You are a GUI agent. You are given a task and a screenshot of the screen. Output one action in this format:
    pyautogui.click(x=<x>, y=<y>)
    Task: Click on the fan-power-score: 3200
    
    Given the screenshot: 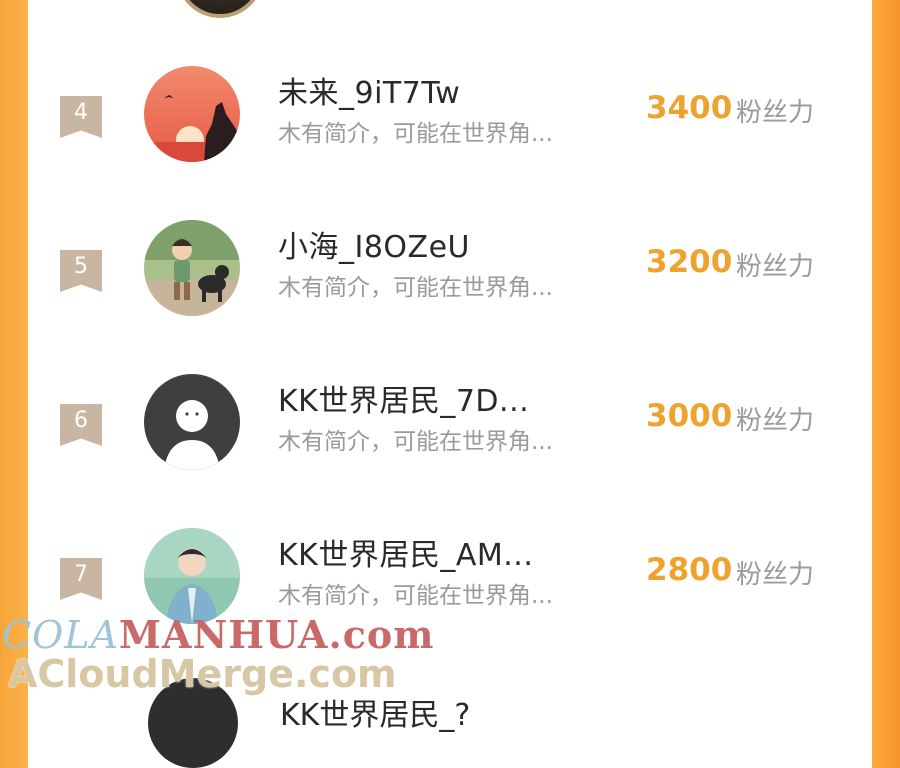 What is the action you would take?
    pyautogui.click(x=689, y=262)
    